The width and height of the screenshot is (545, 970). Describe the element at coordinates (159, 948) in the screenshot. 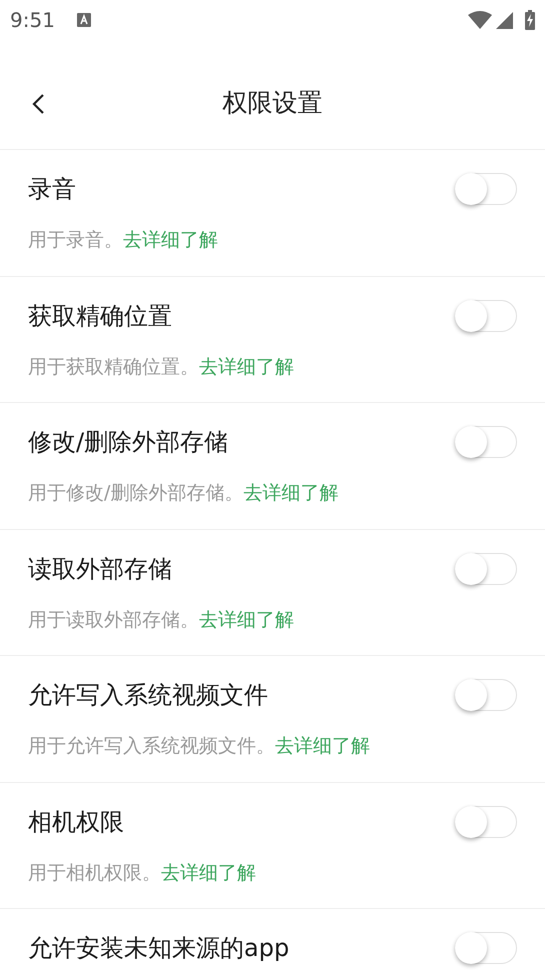

I see `permission-title: 允许安装未知来源的app` at that location.